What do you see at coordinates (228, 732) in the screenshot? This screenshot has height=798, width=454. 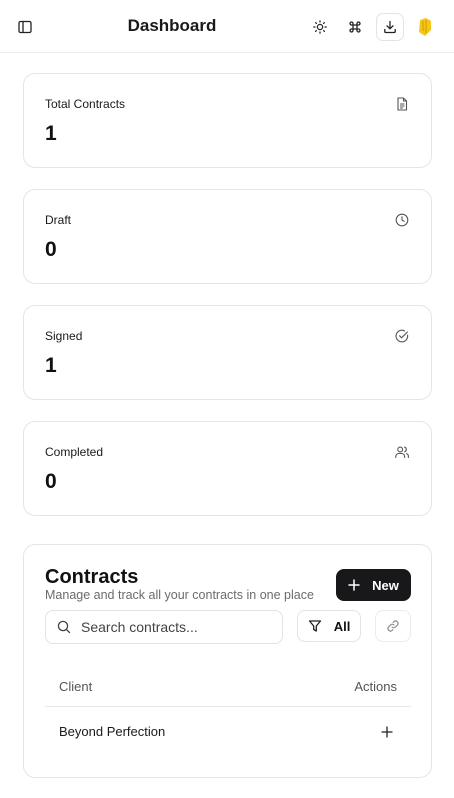 I see `table-row: Beyond Perfection` at bounding box center [228, 732].